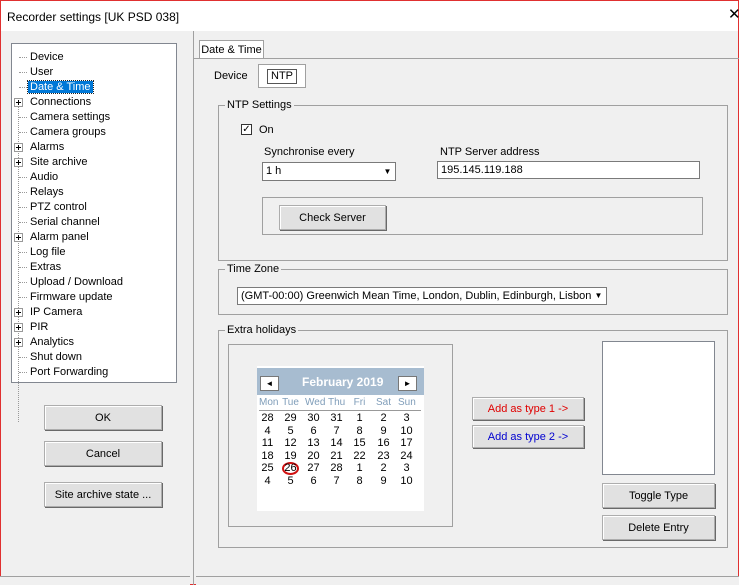  Describe the element at coordinates (231, 49) in the screenshot. I see `tab-date-time: Date & Time` at that location.